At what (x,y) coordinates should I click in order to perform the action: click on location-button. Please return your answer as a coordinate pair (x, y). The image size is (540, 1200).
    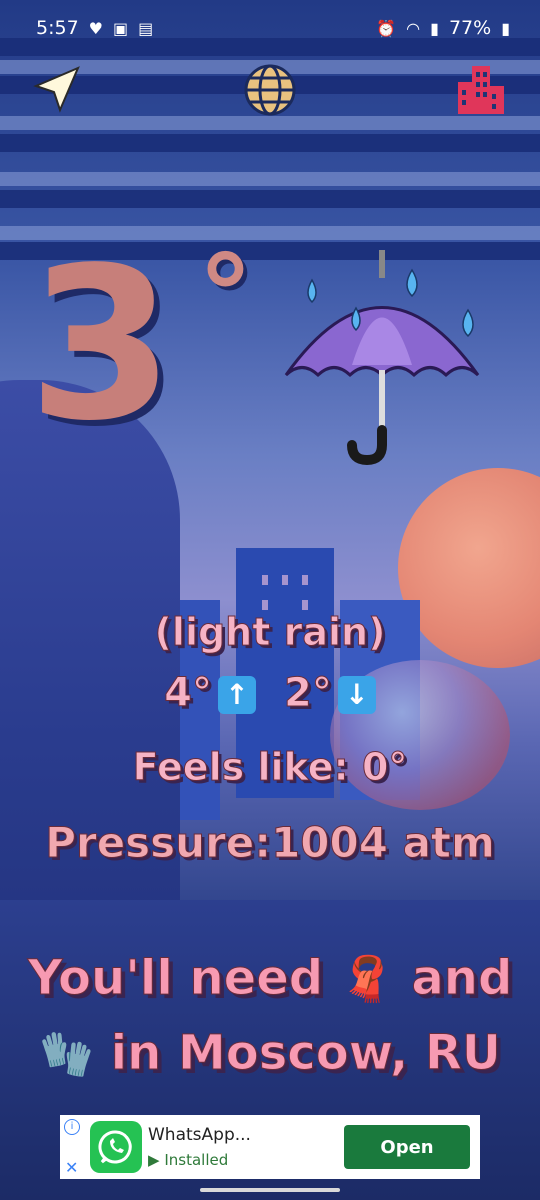
    Looking at the image, I should click on (56, 90).